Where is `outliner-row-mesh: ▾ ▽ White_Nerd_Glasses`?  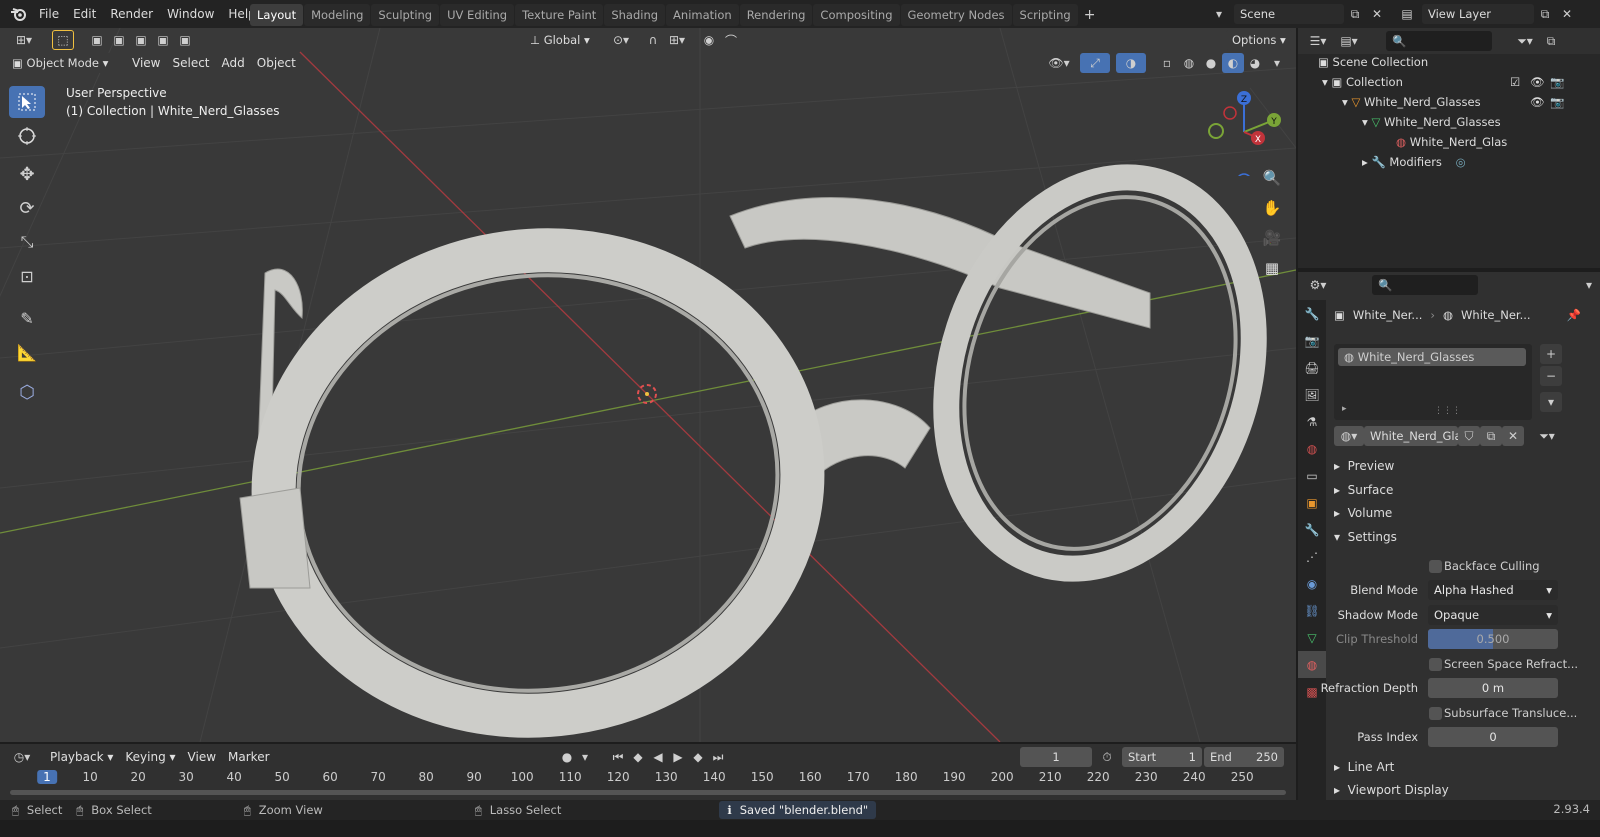
outliner-row-mesh: ▾ ▽ White_Nerd_Glasses is located at coordinates (1431, 122).